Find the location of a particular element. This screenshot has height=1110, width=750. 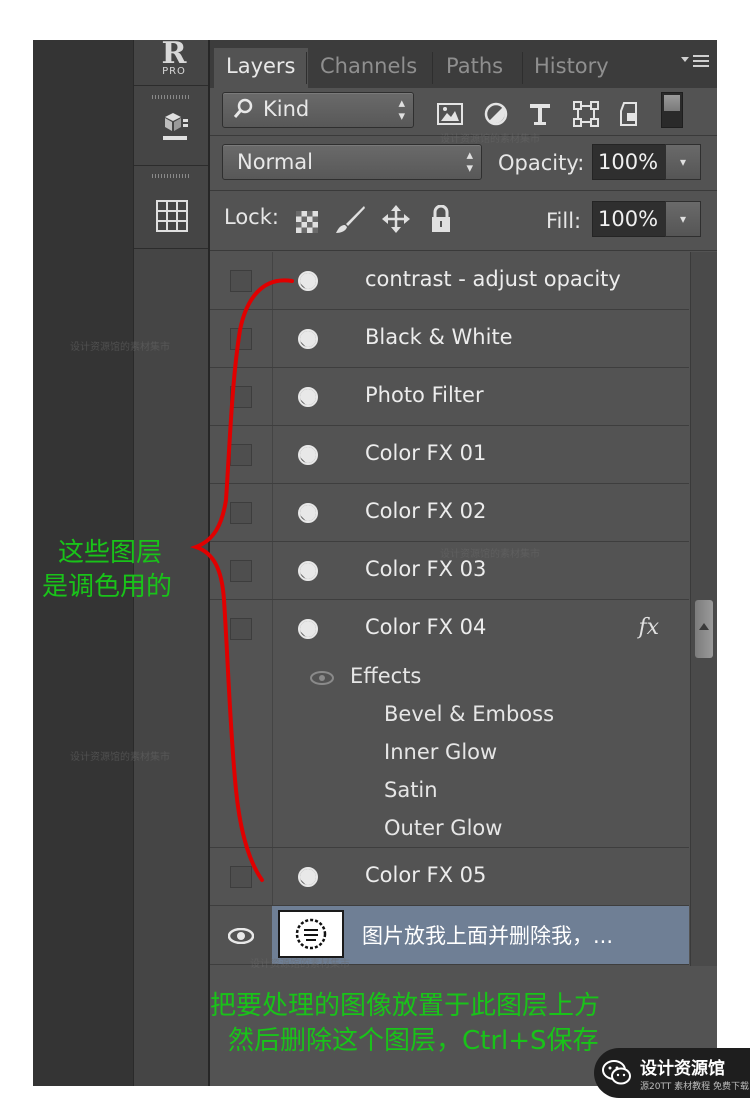

wechat-icon is located at coordinates (617, 1073).